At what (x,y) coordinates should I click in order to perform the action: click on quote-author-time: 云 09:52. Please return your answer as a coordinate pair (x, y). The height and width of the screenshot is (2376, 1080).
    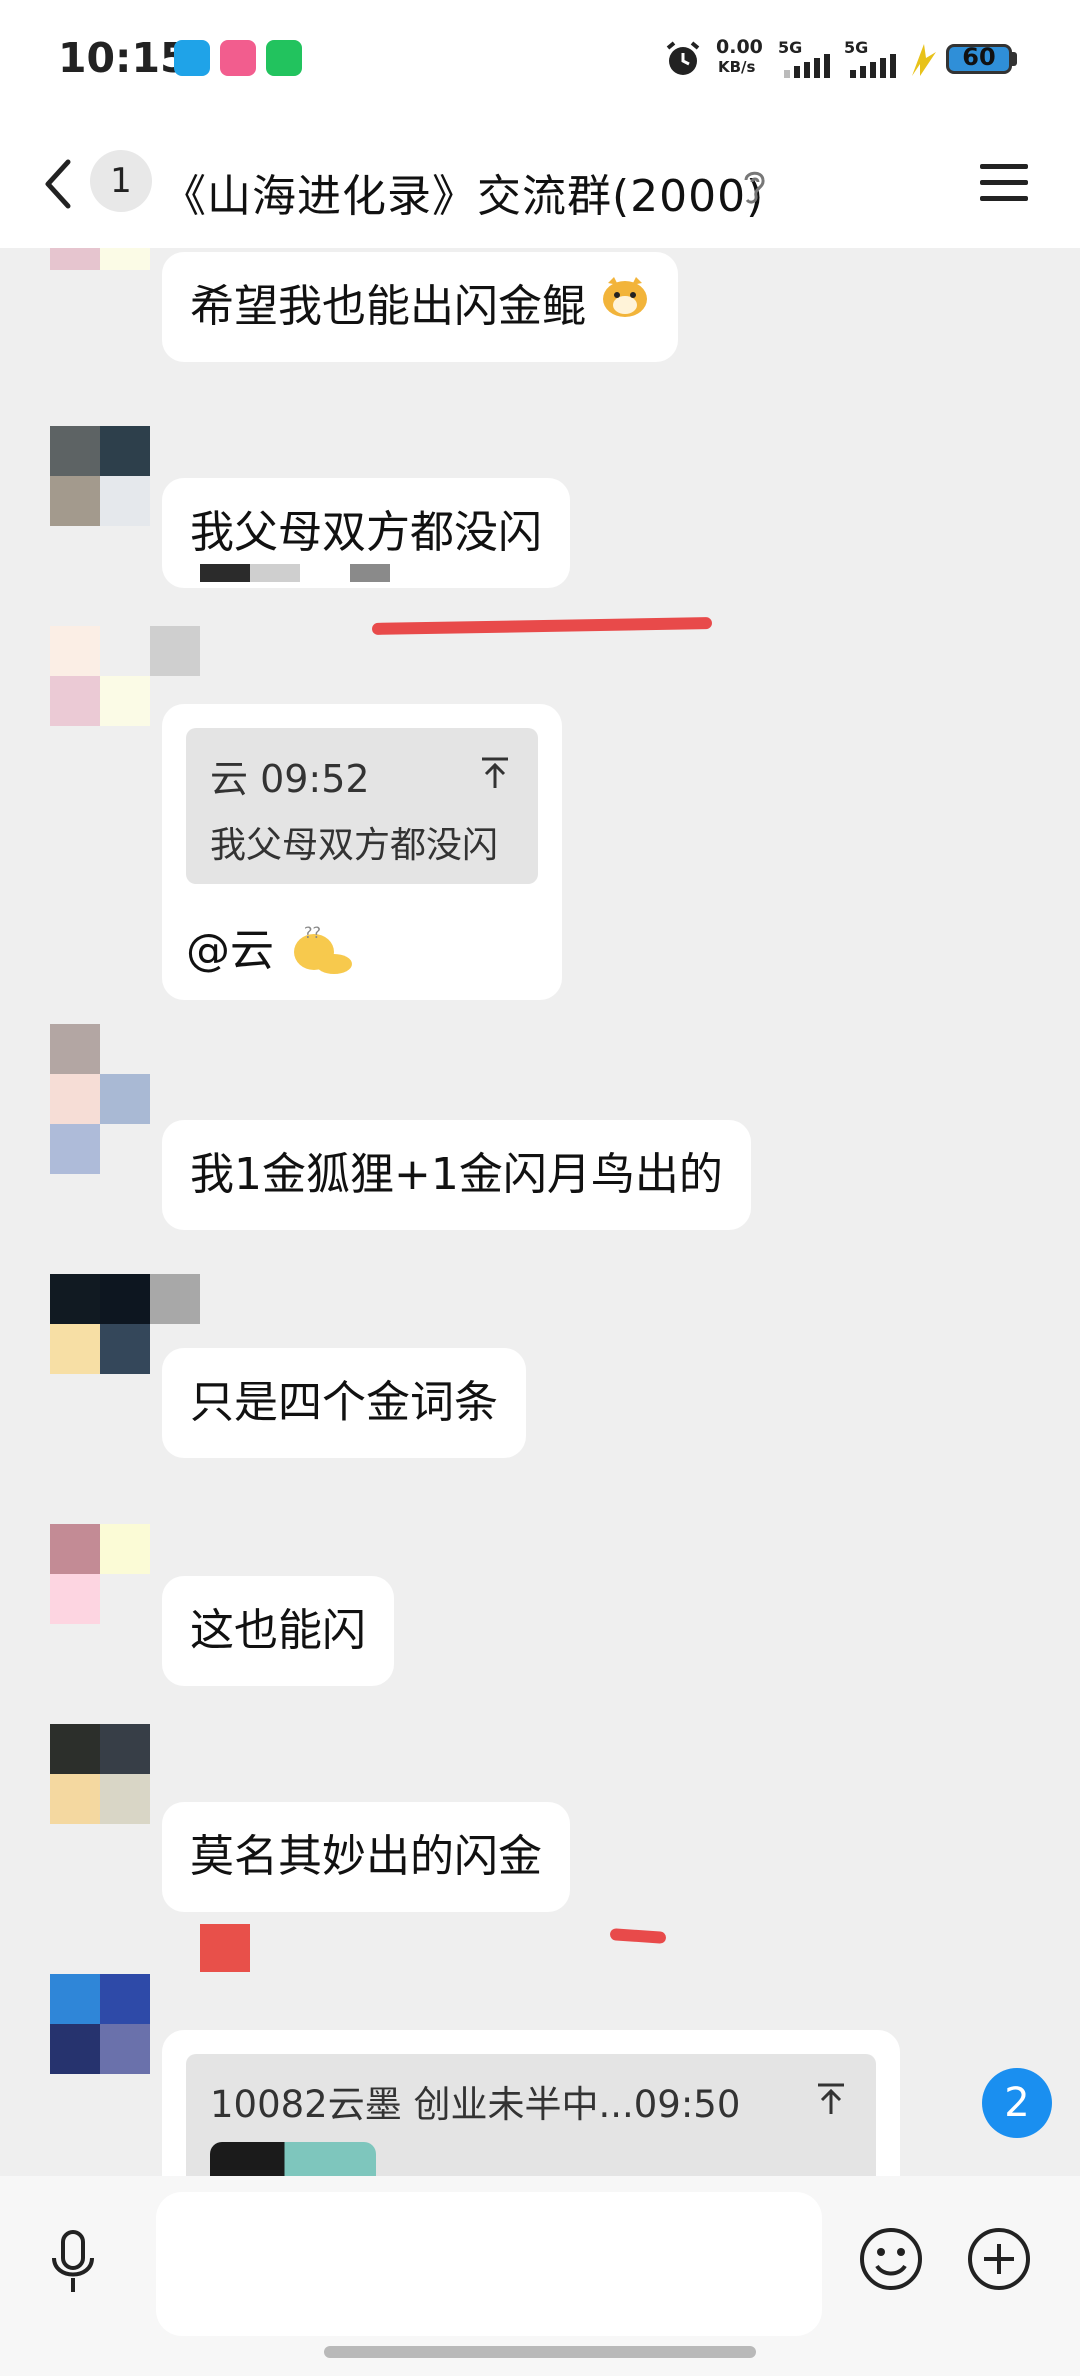
    Looking at the image, I should click on (290, 779).